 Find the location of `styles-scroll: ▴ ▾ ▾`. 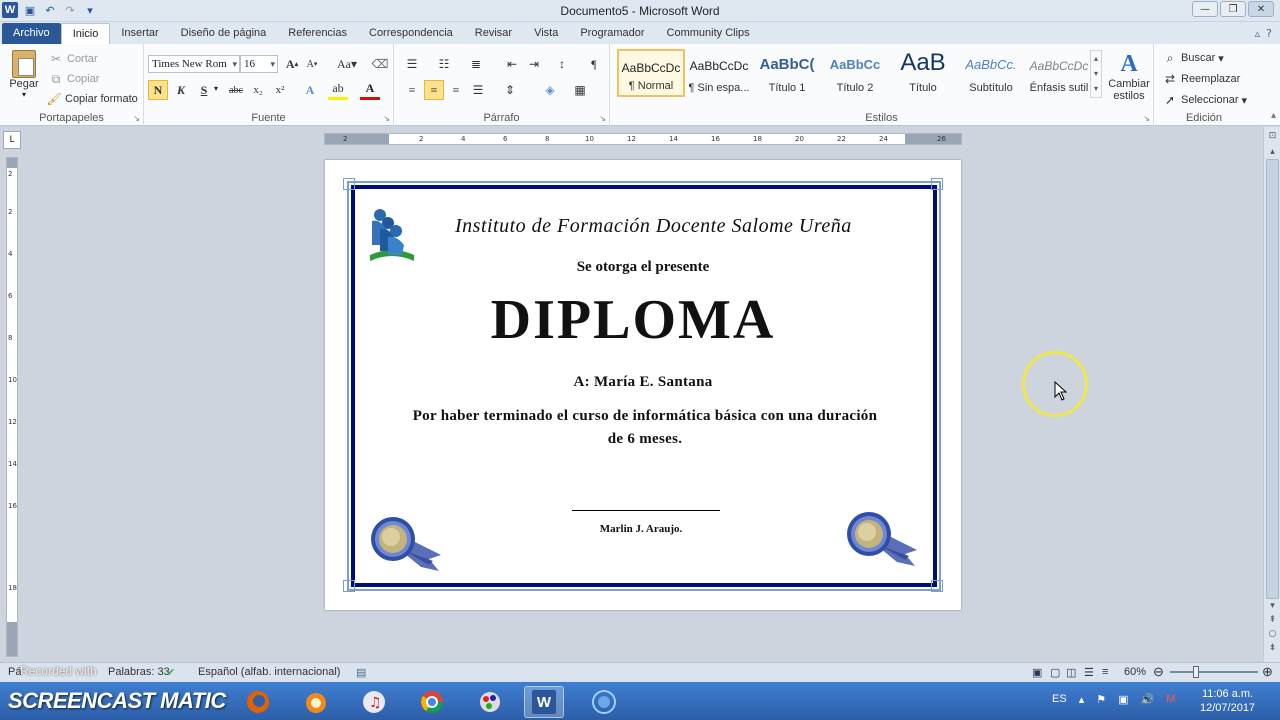

styles-scroll: ▴ ▾ ▾ is located at coordinates (1096, 74).